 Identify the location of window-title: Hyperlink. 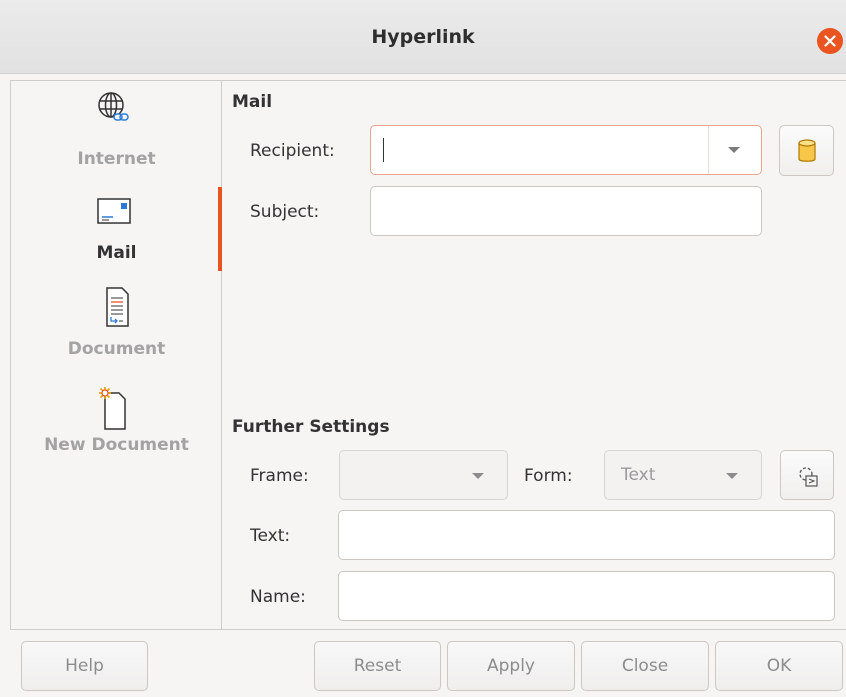
(423, 37).